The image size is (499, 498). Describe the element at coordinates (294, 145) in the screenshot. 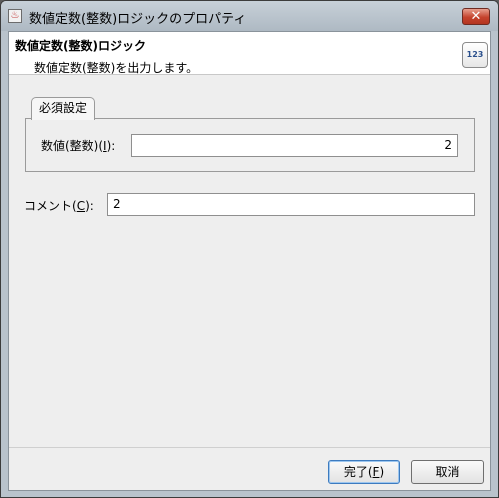

I see `value-input: 2` at that location.